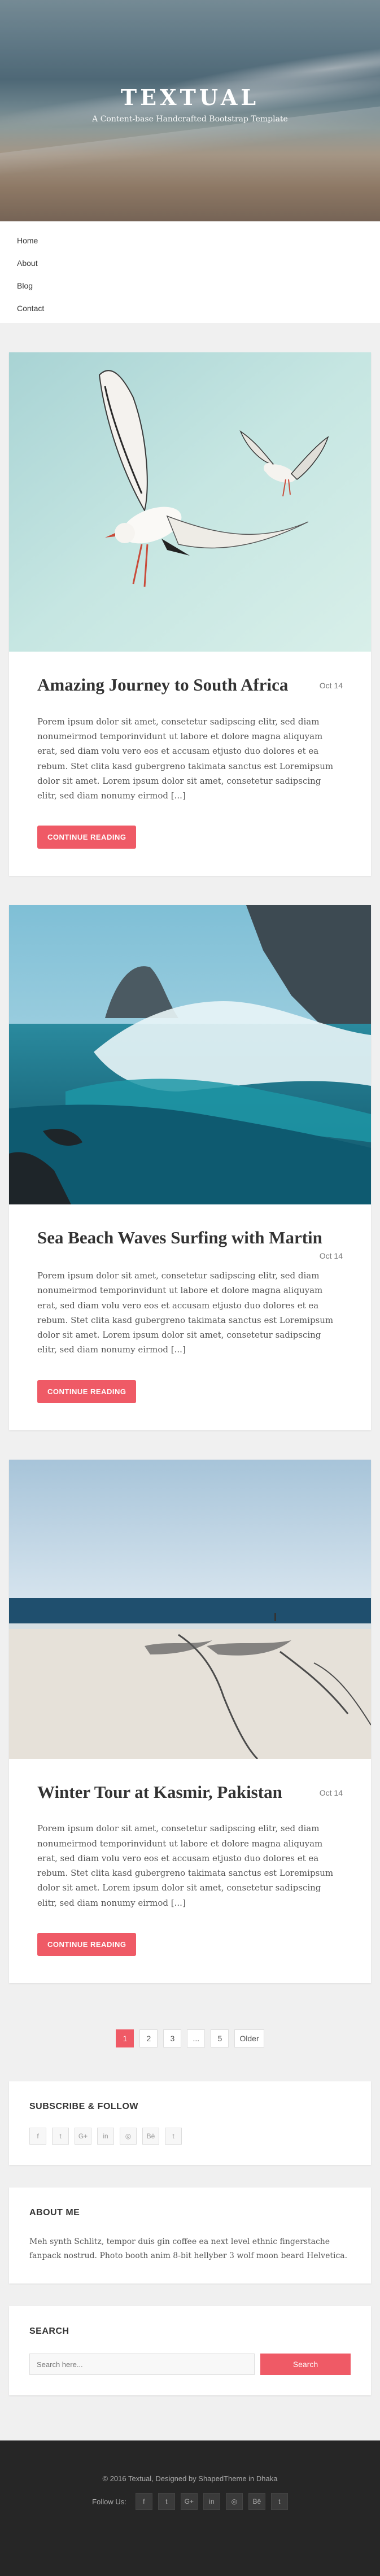 Image resolution: width=380 pixels, height=2576 pixels. Describe the element at coordinates (190, 98) in the screenshot. I see `site-title: TEXTUAL` at that location.